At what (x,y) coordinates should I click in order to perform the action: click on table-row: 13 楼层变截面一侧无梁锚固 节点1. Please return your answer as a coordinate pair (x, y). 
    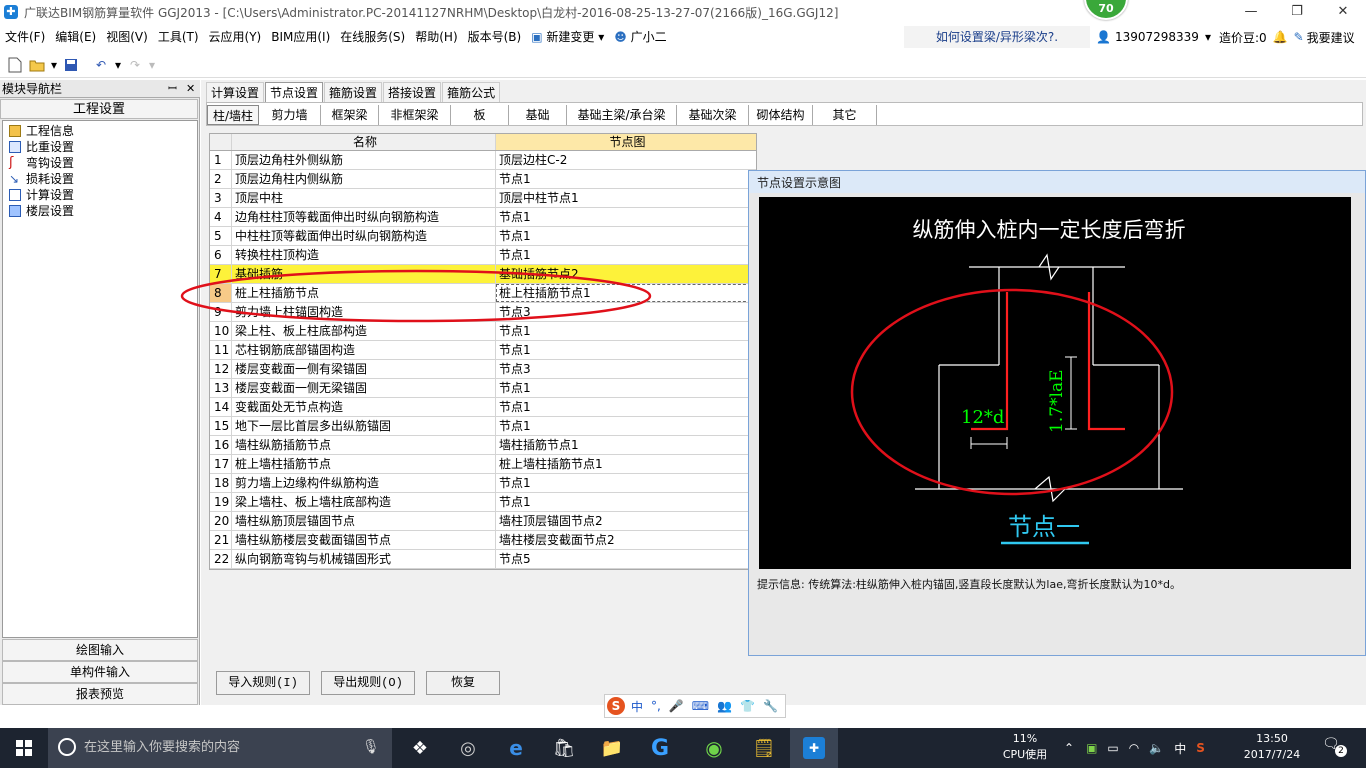
    Looking at the image, I should click on (483, 388).